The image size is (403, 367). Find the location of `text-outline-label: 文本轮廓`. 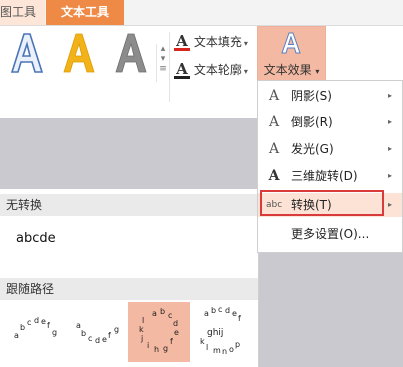

text-outline-label: 文本轮廓 is located at coordinates (217, 70).